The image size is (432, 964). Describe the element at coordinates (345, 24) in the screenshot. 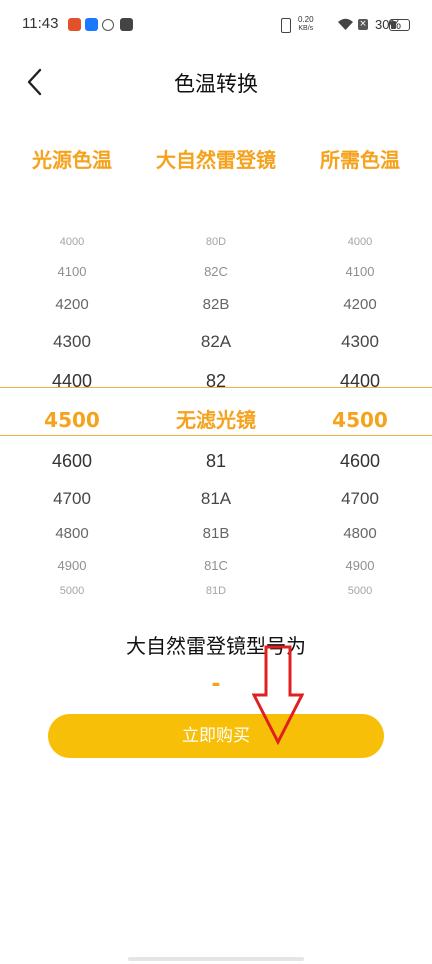

I see `wifi-icon` at that location.